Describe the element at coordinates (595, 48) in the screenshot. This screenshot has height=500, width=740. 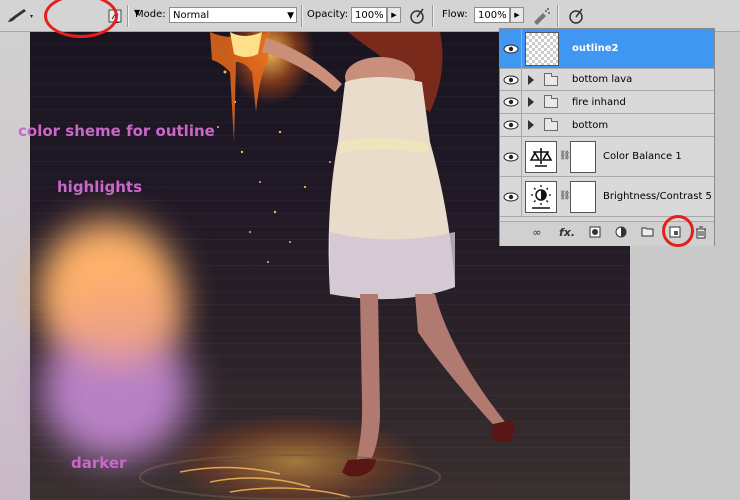
I see `layer-name: outline2` at that location.